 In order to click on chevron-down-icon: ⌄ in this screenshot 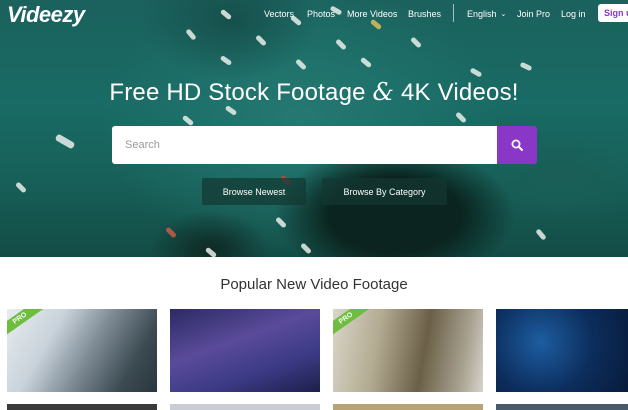, I will do `click(503, 14)`.